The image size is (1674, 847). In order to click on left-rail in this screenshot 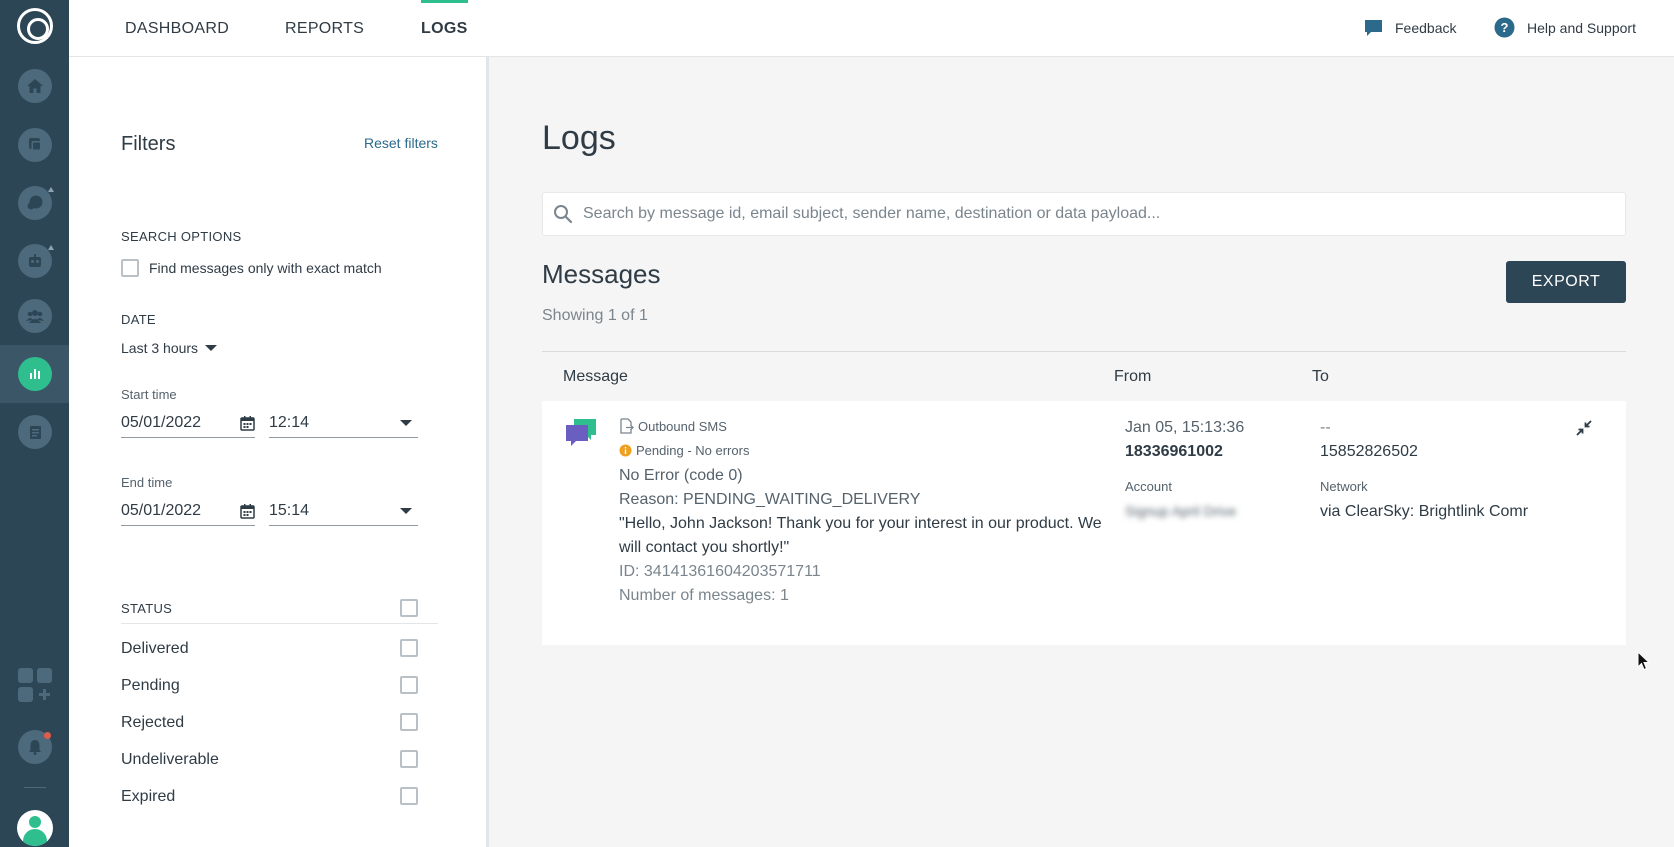, I will do `click(34, 423)`.